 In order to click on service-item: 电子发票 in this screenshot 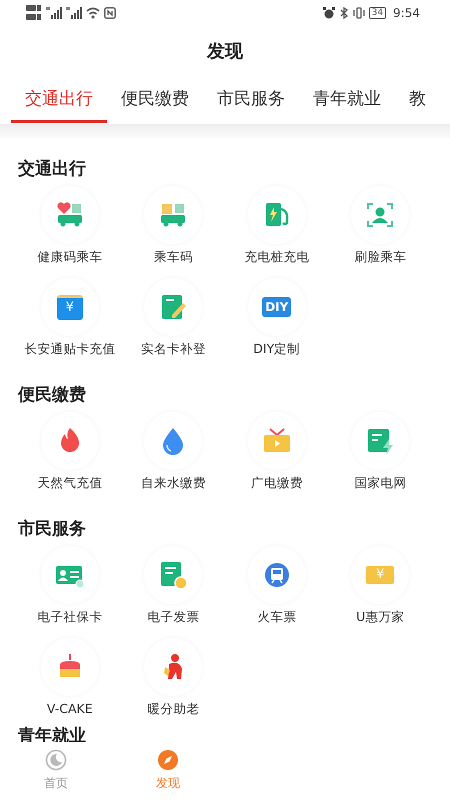, I will do `click(173, 586)`.